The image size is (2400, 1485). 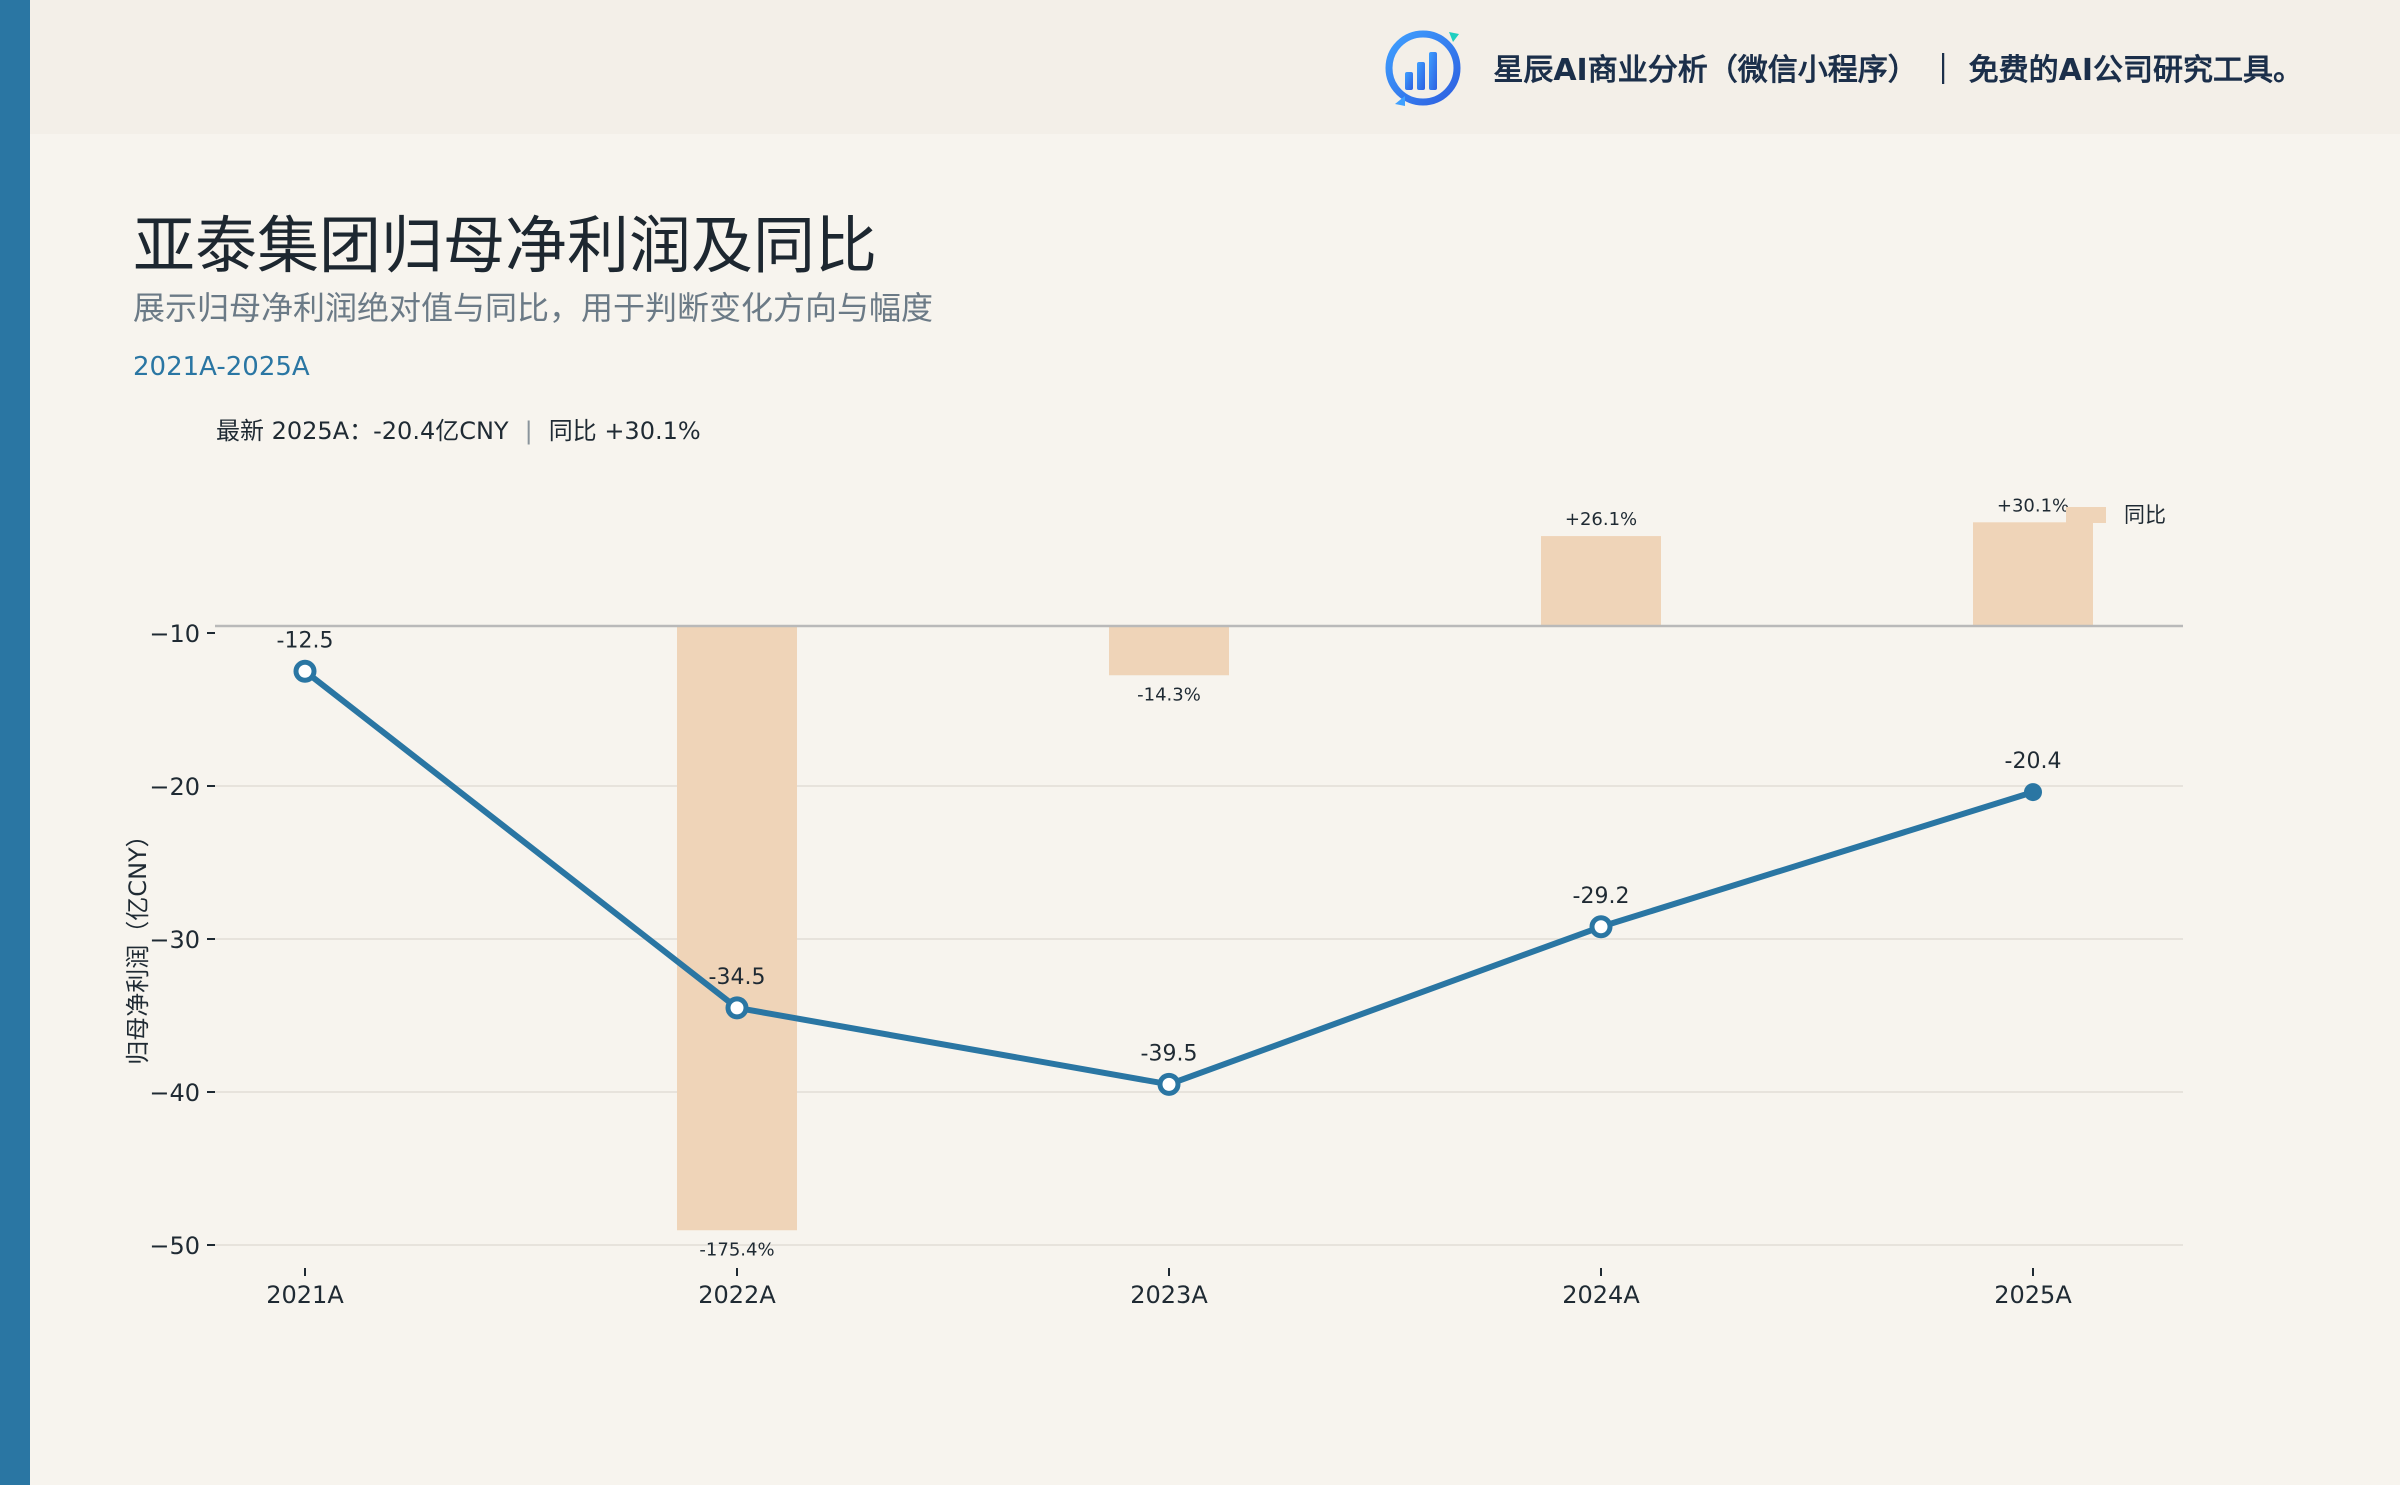 I want to click on y-tick-label: −10, so click(x=174, y=634).